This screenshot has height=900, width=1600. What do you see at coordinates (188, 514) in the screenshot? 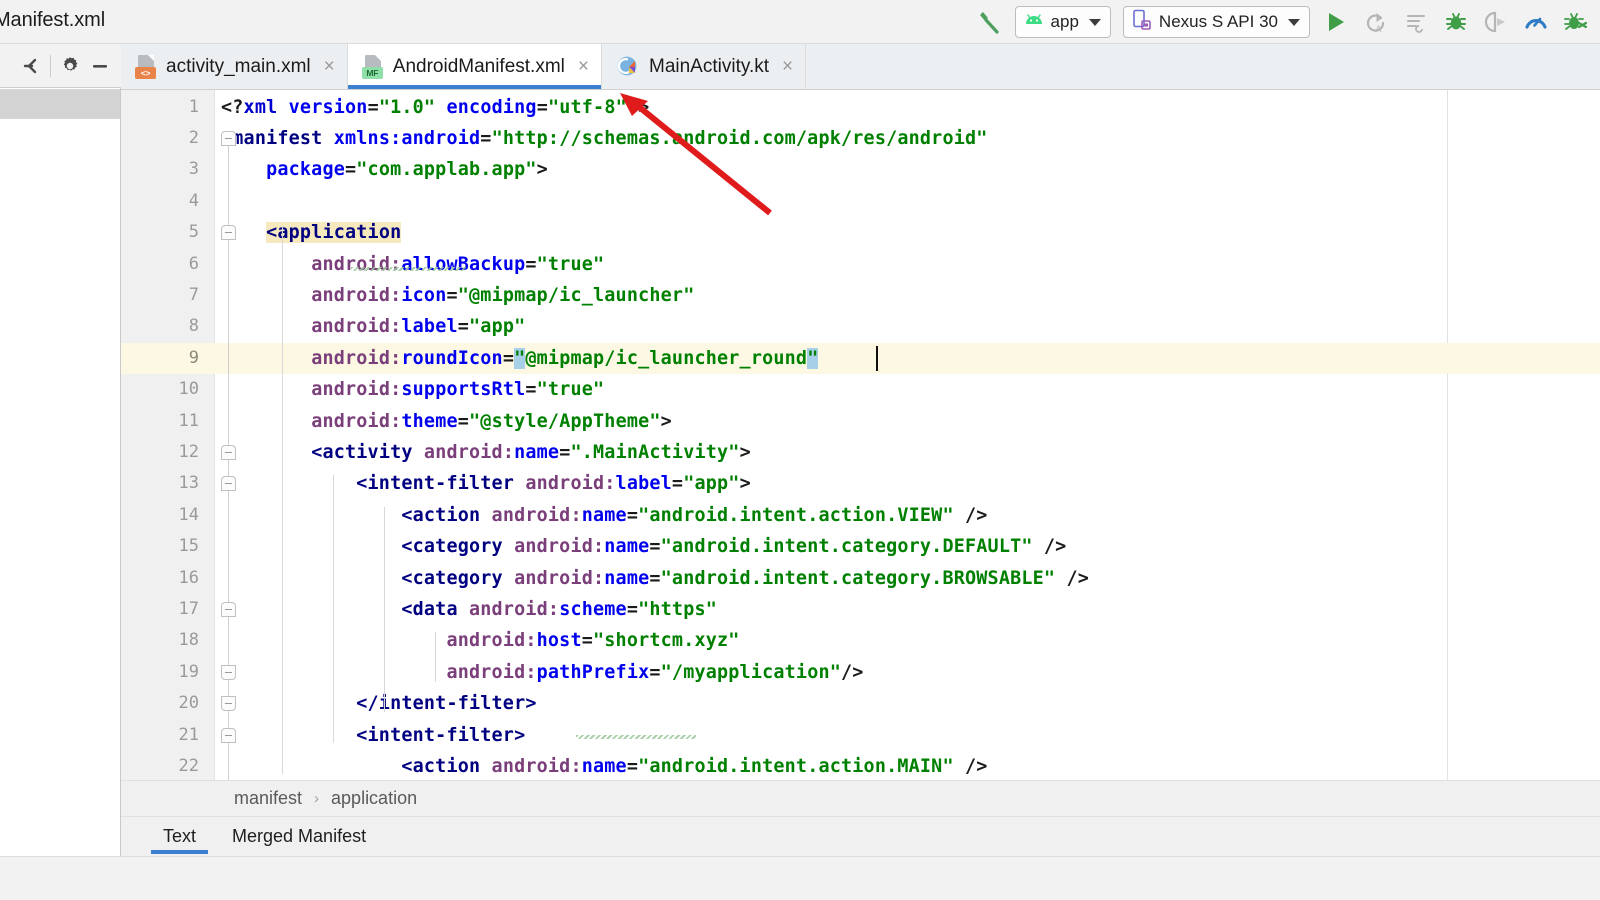
I see `line-number: 14` at bounding box center [188, 514].